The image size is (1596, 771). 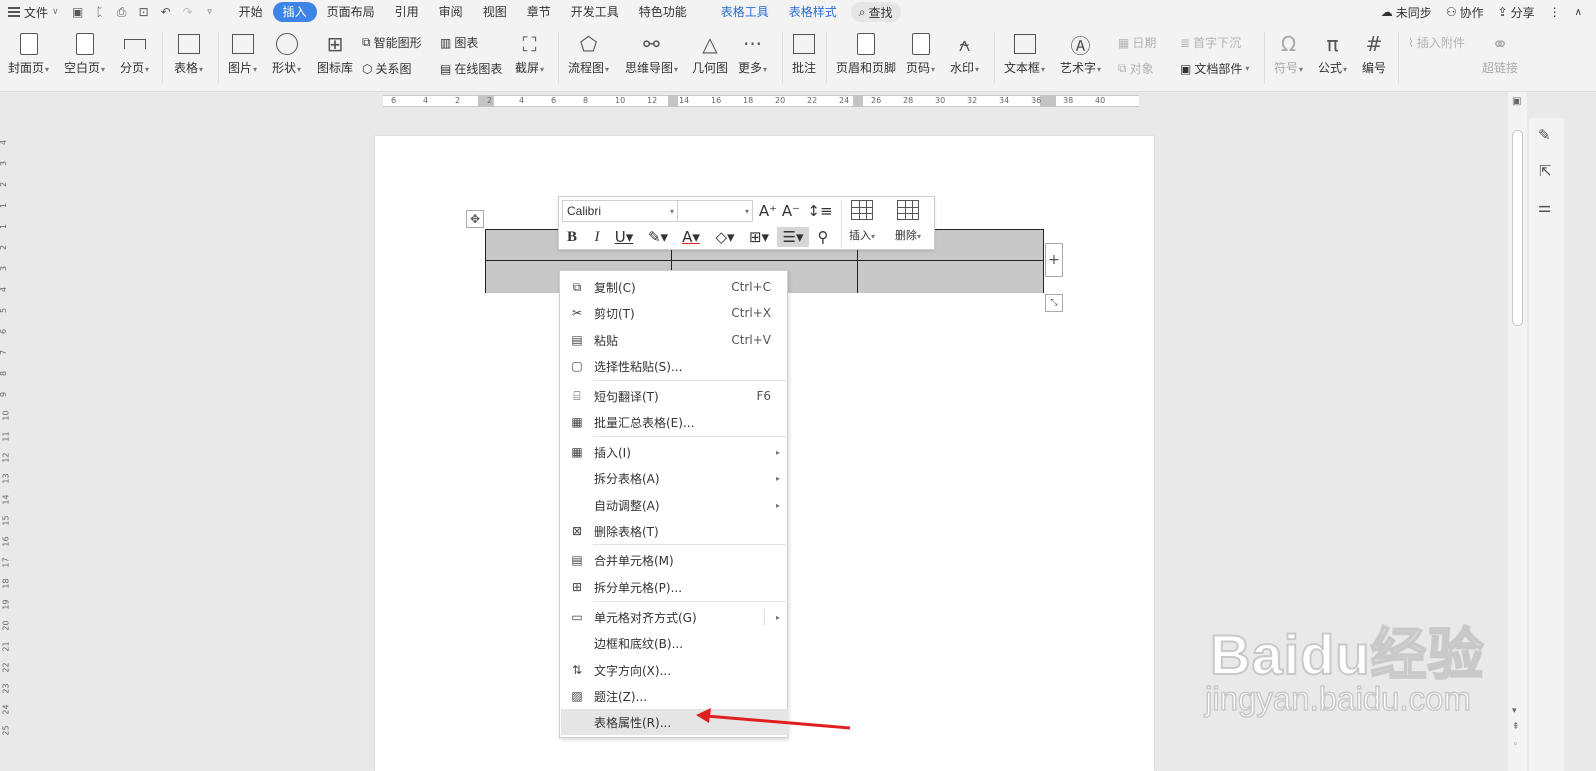 I want to click on context-menu-item: ⧉ 复制(C) Ctrl+C, so click(x=674, y=287).